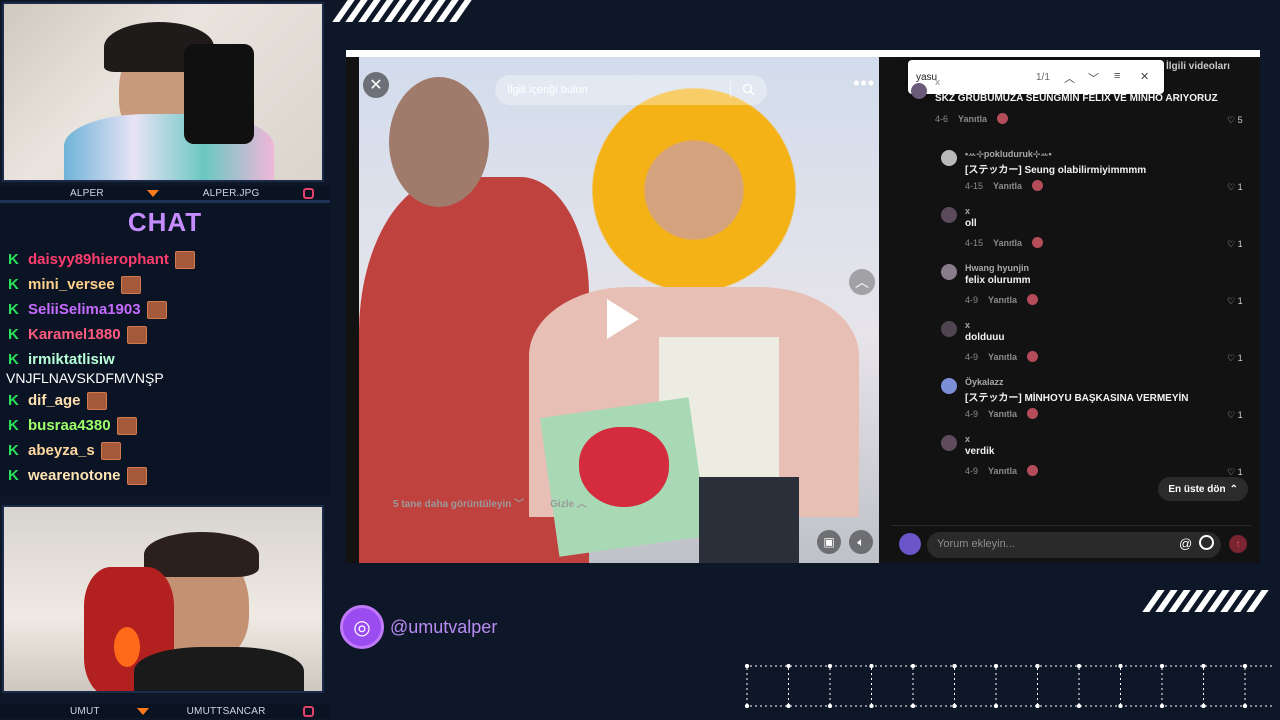 Image resolution: width=1280 pixels, height=720 pixels. What do you see at coordinates (829, 542) in the screenshot?
I see `picture-in-picture-icon: ▣` at bounding box center [829, 542].